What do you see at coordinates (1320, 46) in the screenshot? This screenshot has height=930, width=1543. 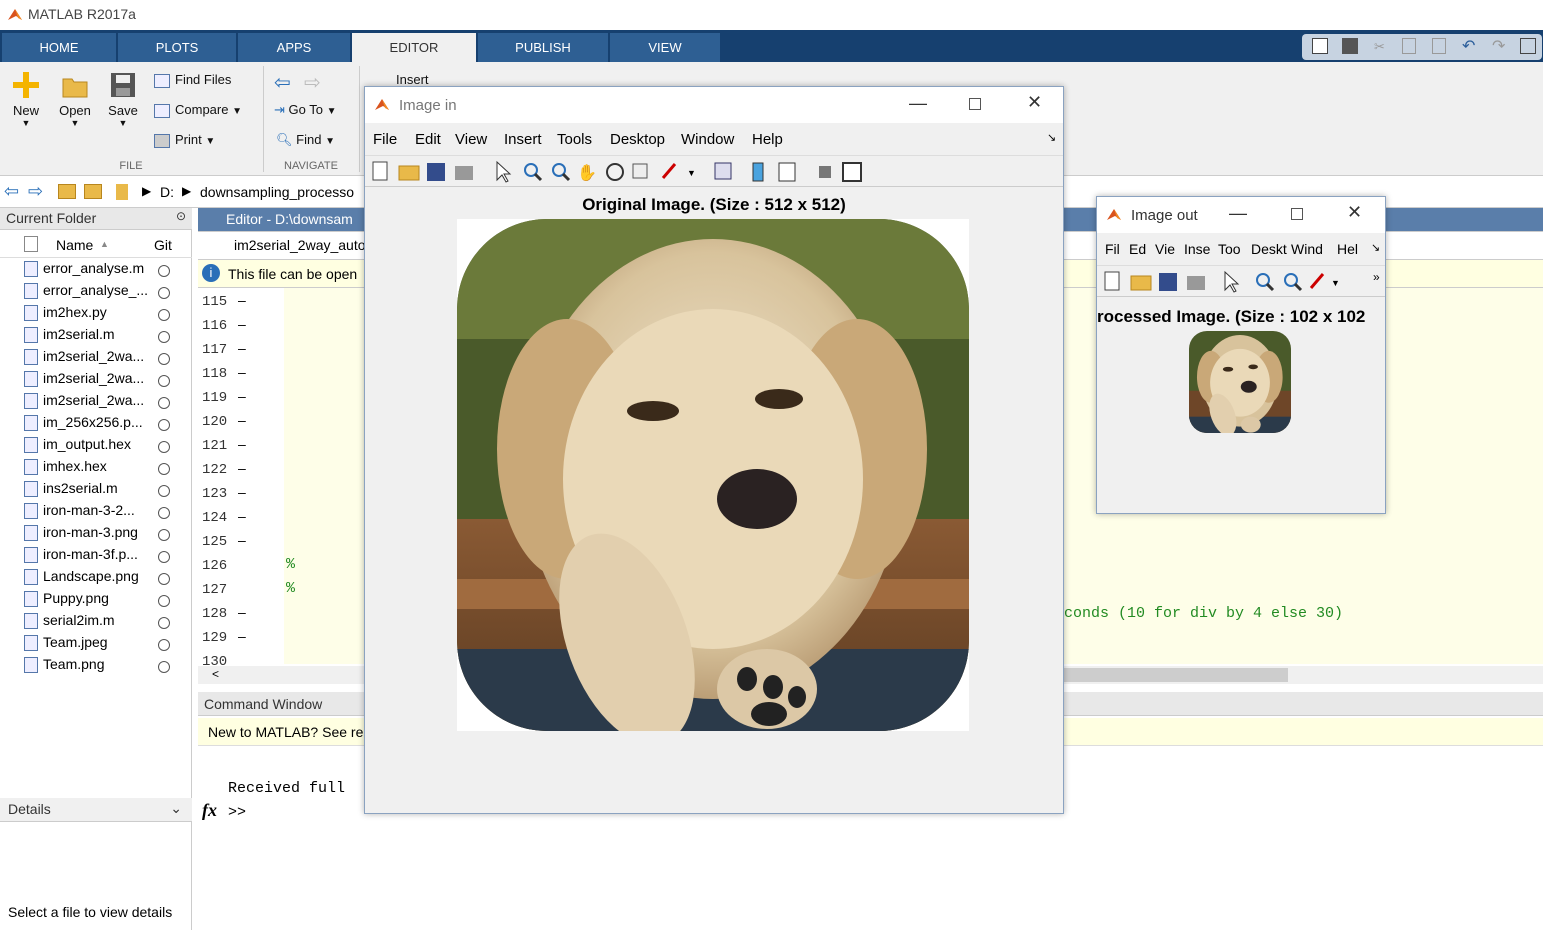 I see `layout-icon` at bounding box center [1320, 46].